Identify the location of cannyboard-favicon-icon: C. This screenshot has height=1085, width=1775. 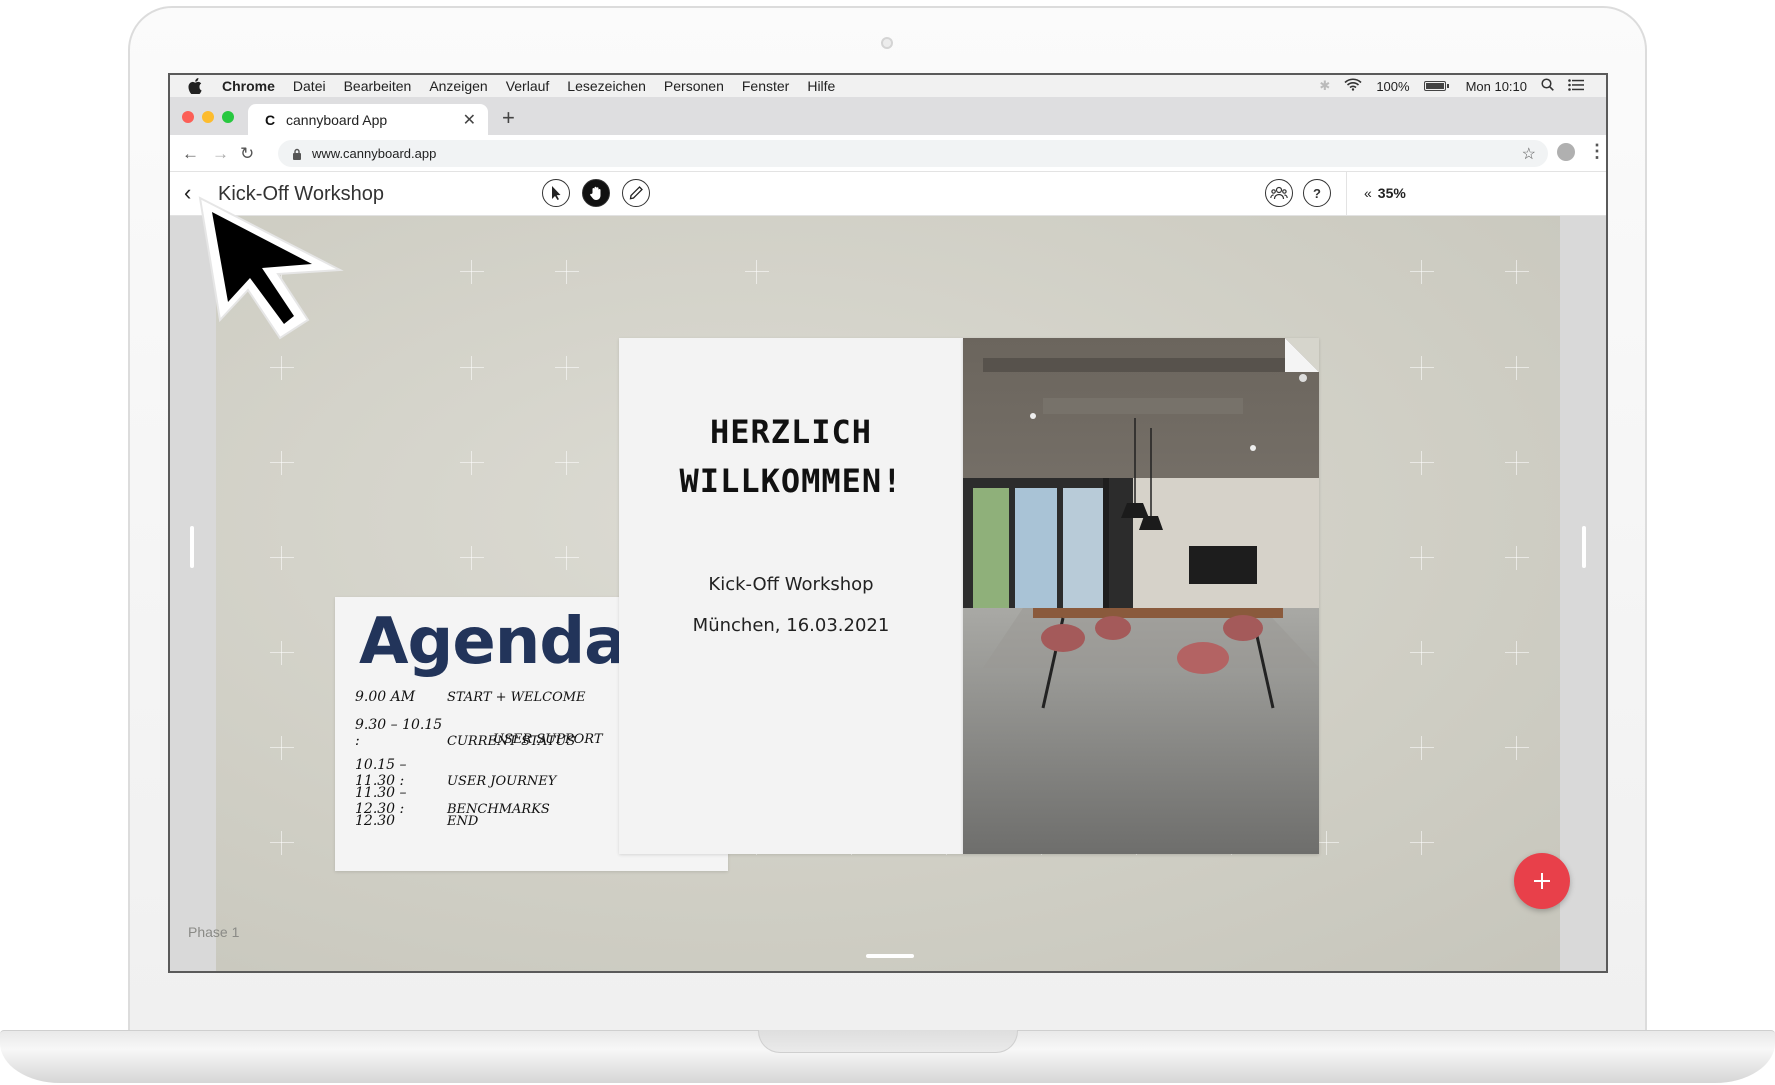
(270, 119).